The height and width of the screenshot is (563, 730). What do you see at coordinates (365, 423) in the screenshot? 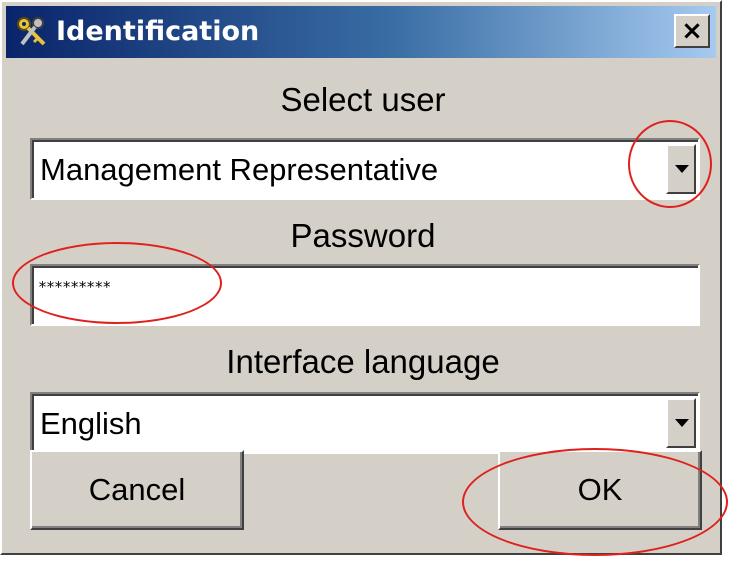
I see `interface-language-dropdown: English` at bounding box center [365, 423].